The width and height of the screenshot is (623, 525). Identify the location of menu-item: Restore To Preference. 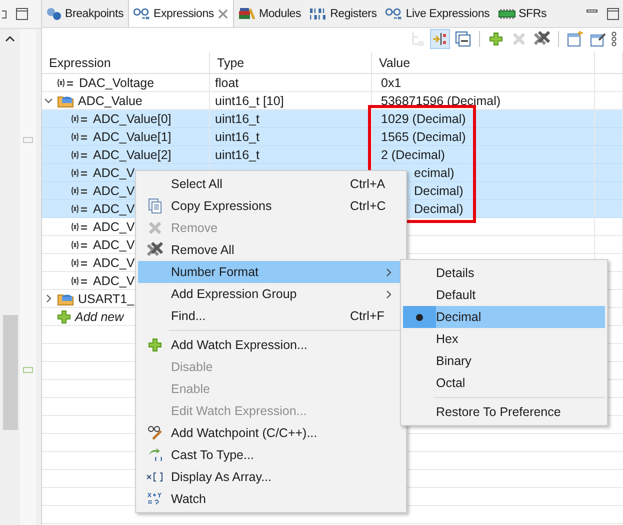
(504, 412).